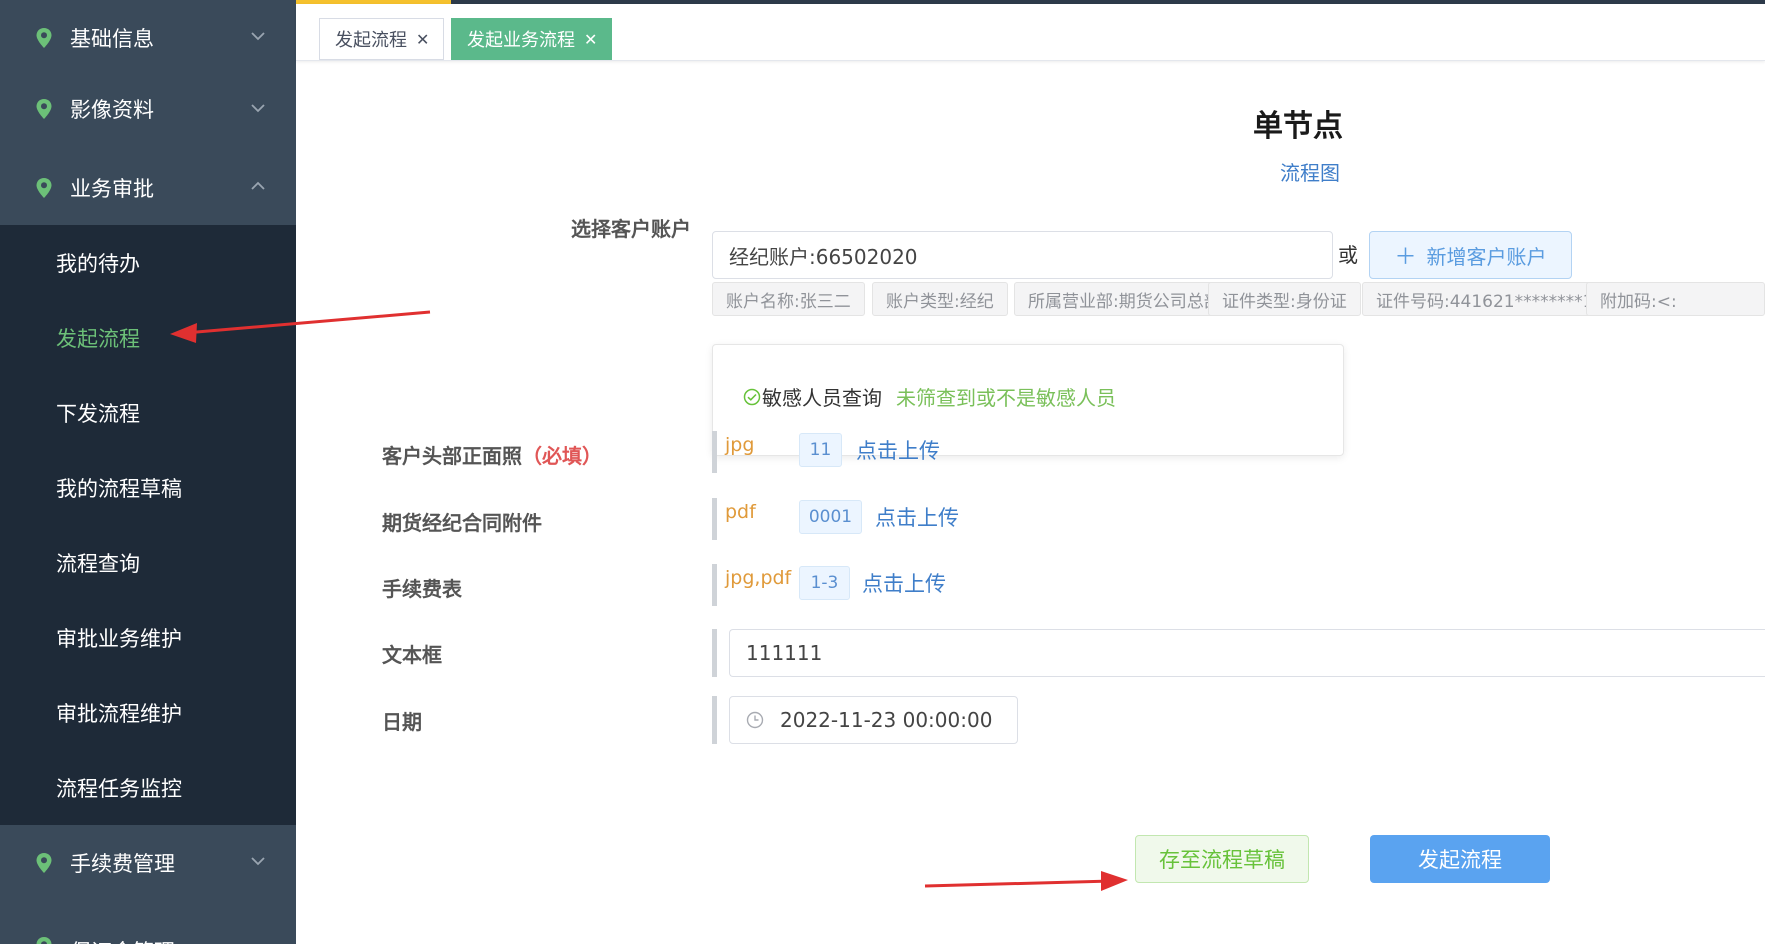  Describe the element at coordinates (740, 512) in the screenshot. I see `file-type-label: pdf` at that location.